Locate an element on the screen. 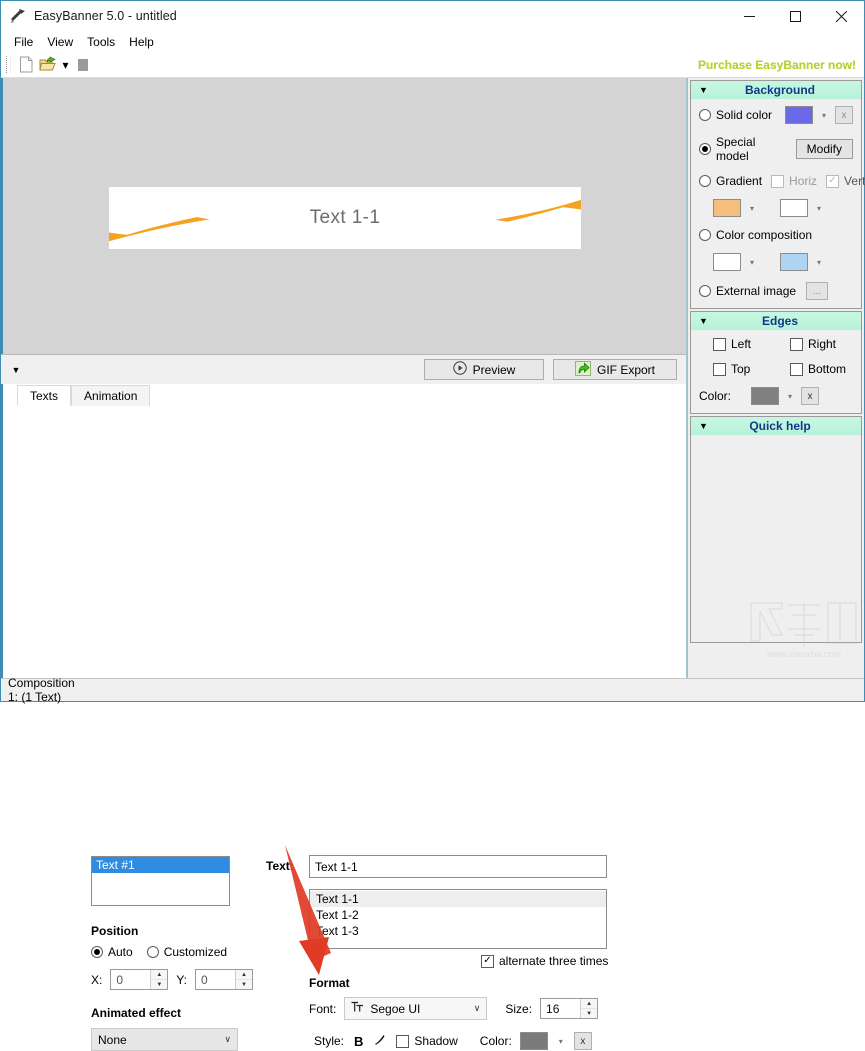  animated-effect-select: None ∨ is located at coordinates (164, 1039).